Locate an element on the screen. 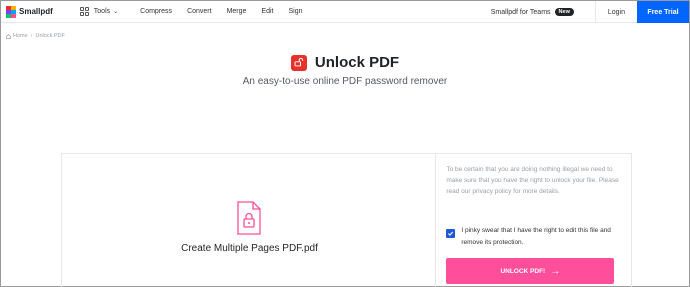  file-name: Create Multiple Pages PDF.pdf is located at coordinates (249, 248).